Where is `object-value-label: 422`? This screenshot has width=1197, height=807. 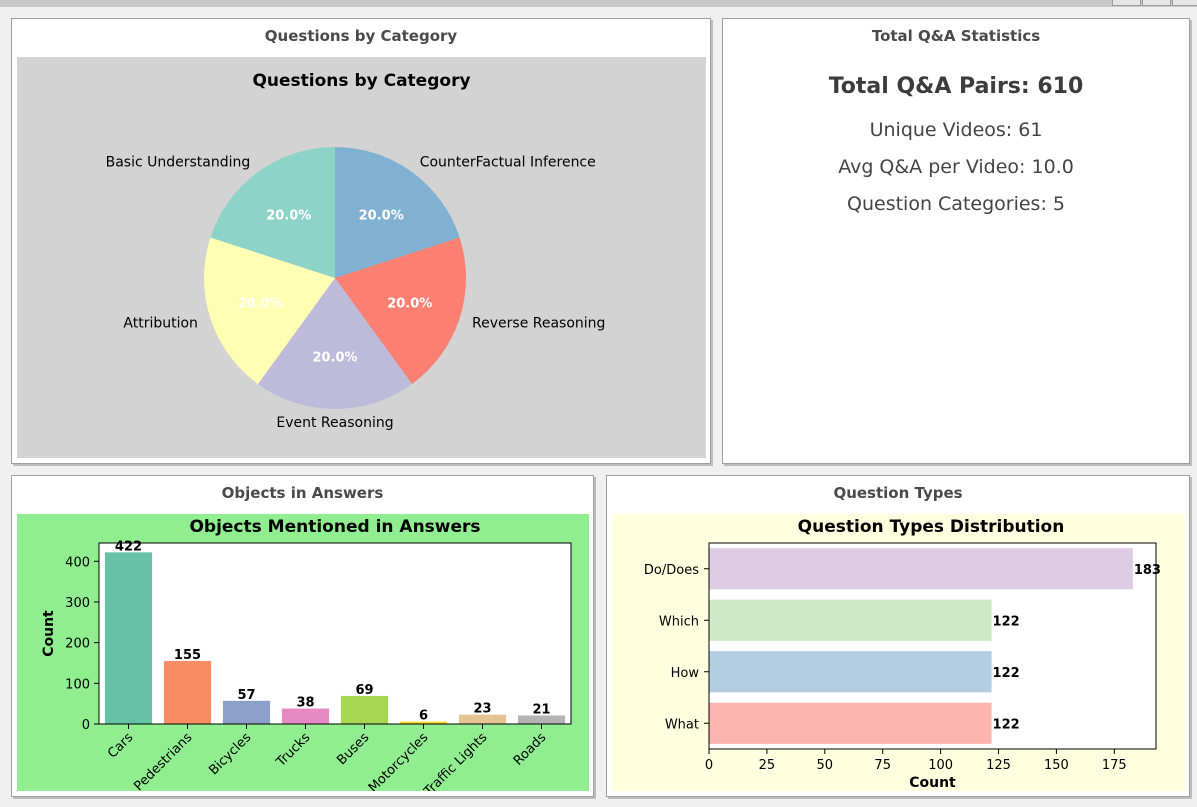 object-value-label: 422 is located at coordinates (128, 546).